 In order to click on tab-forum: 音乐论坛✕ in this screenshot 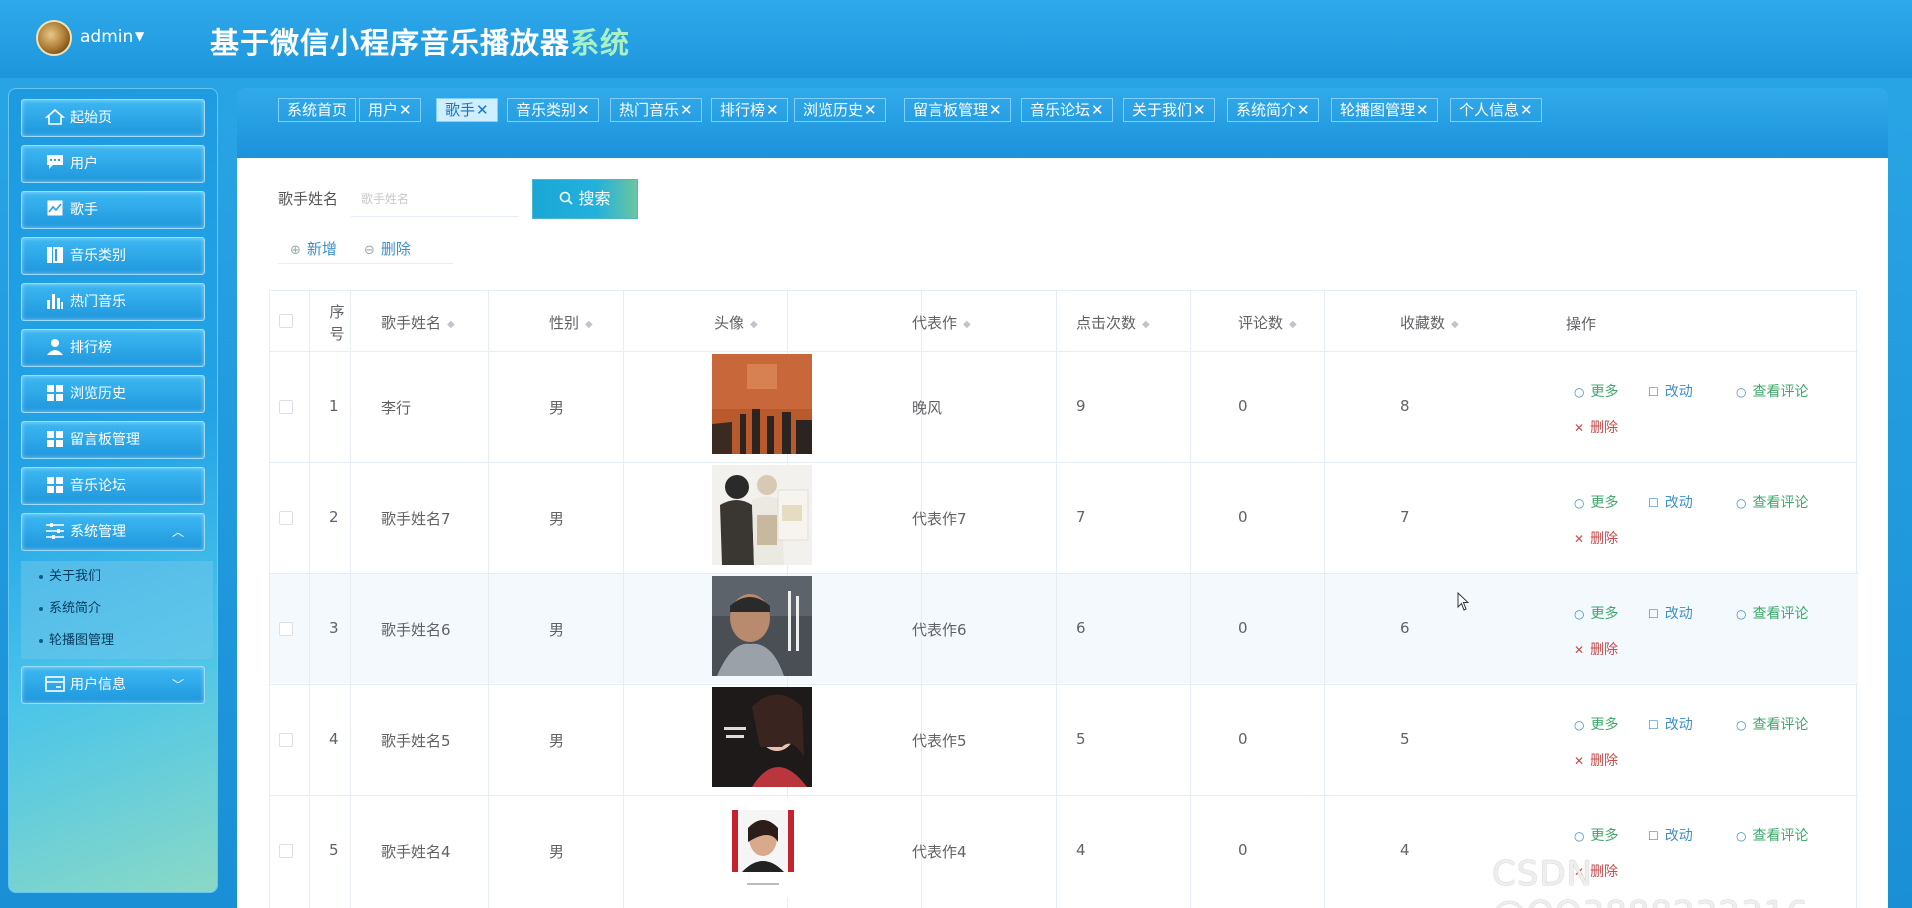, I will do `click(1067, 110)`.